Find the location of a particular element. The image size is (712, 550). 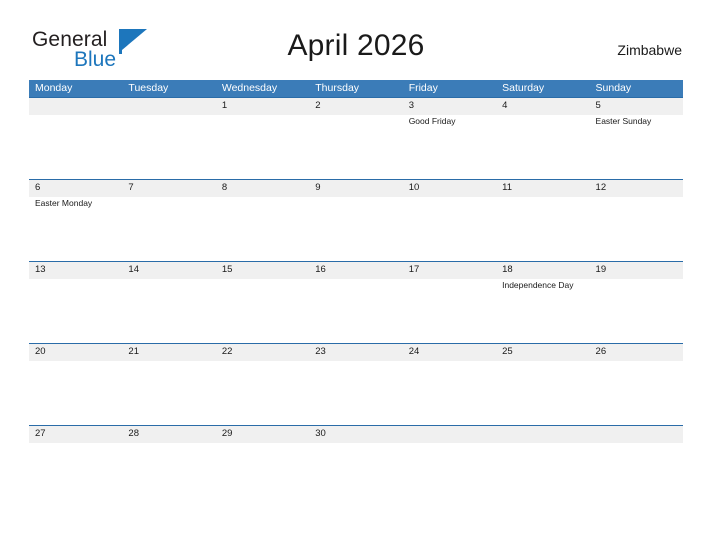

weekday-wednesday: Wednesday is located at coordinates (249, 88).